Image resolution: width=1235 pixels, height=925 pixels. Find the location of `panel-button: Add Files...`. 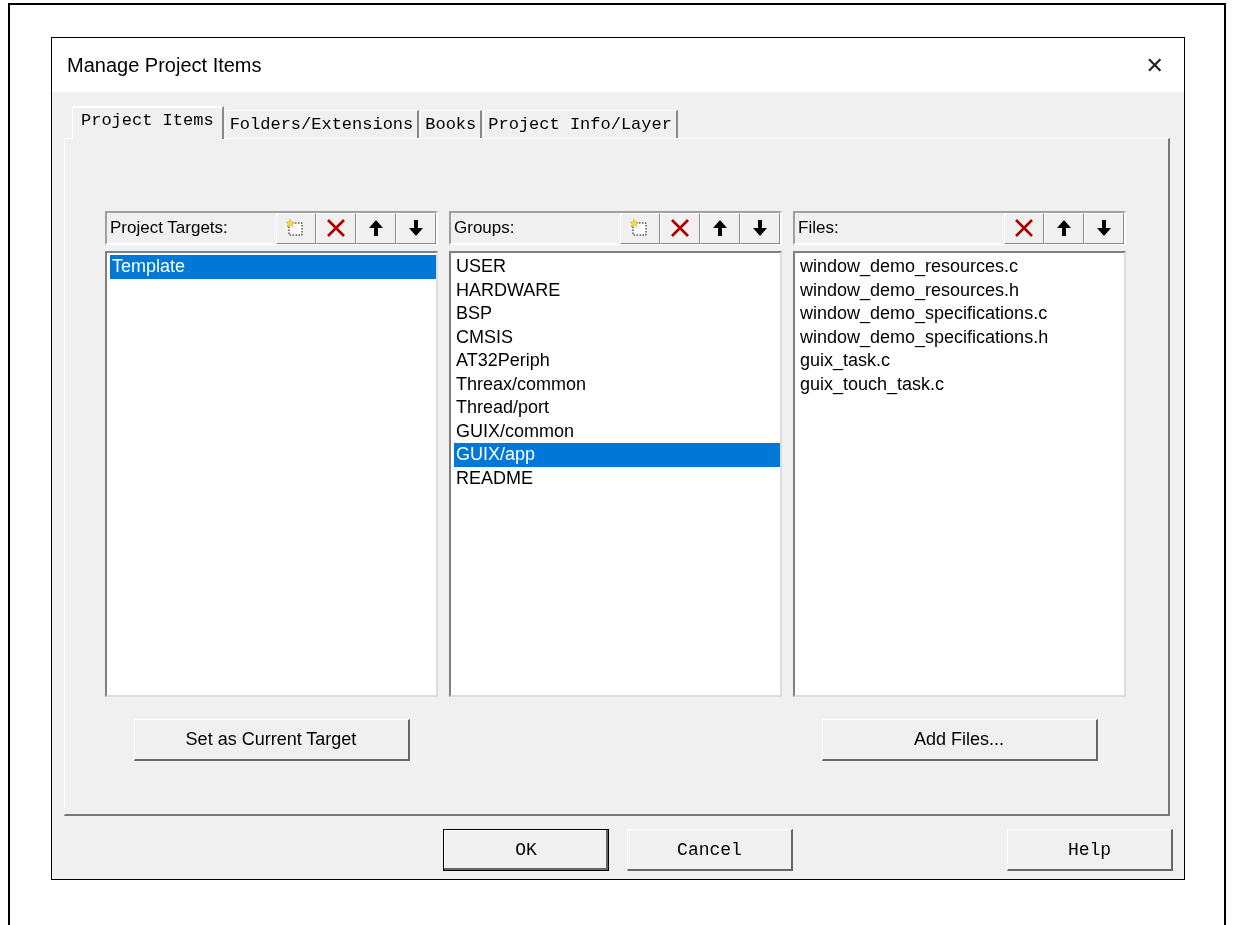

panel-button: Add Files... is located at coordinates (959, 740).